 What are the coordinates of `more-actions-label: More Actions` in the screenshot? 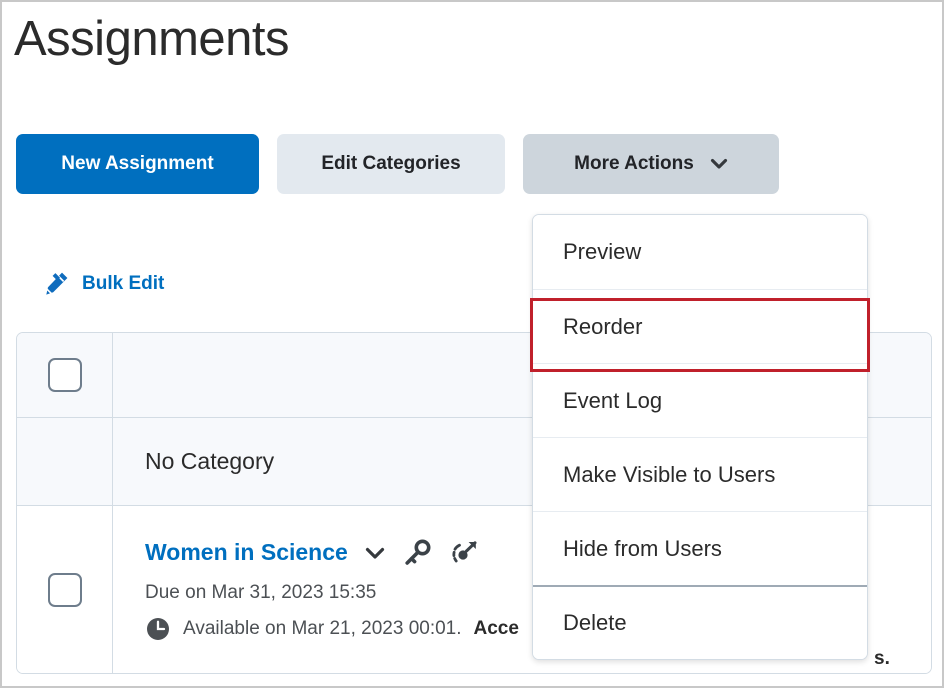 It's located at (634, 163).